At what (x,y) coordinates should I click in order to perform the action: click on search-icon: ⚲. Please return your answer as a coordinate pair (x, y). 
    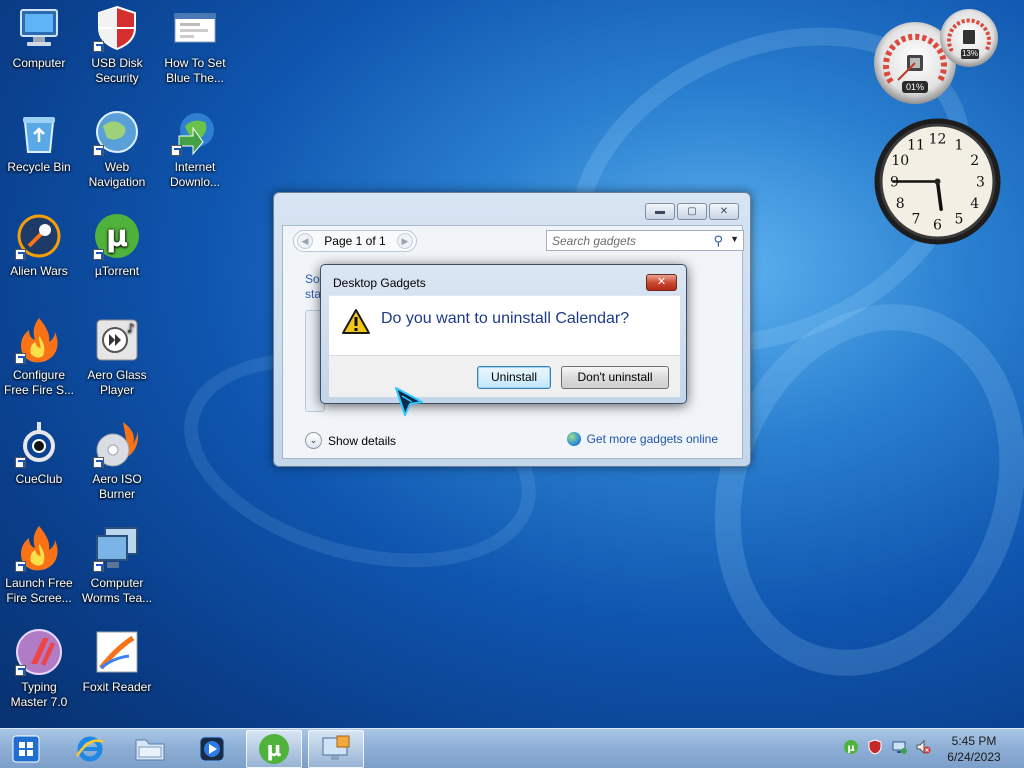
    Looking at the image, I should click on (718, 241).